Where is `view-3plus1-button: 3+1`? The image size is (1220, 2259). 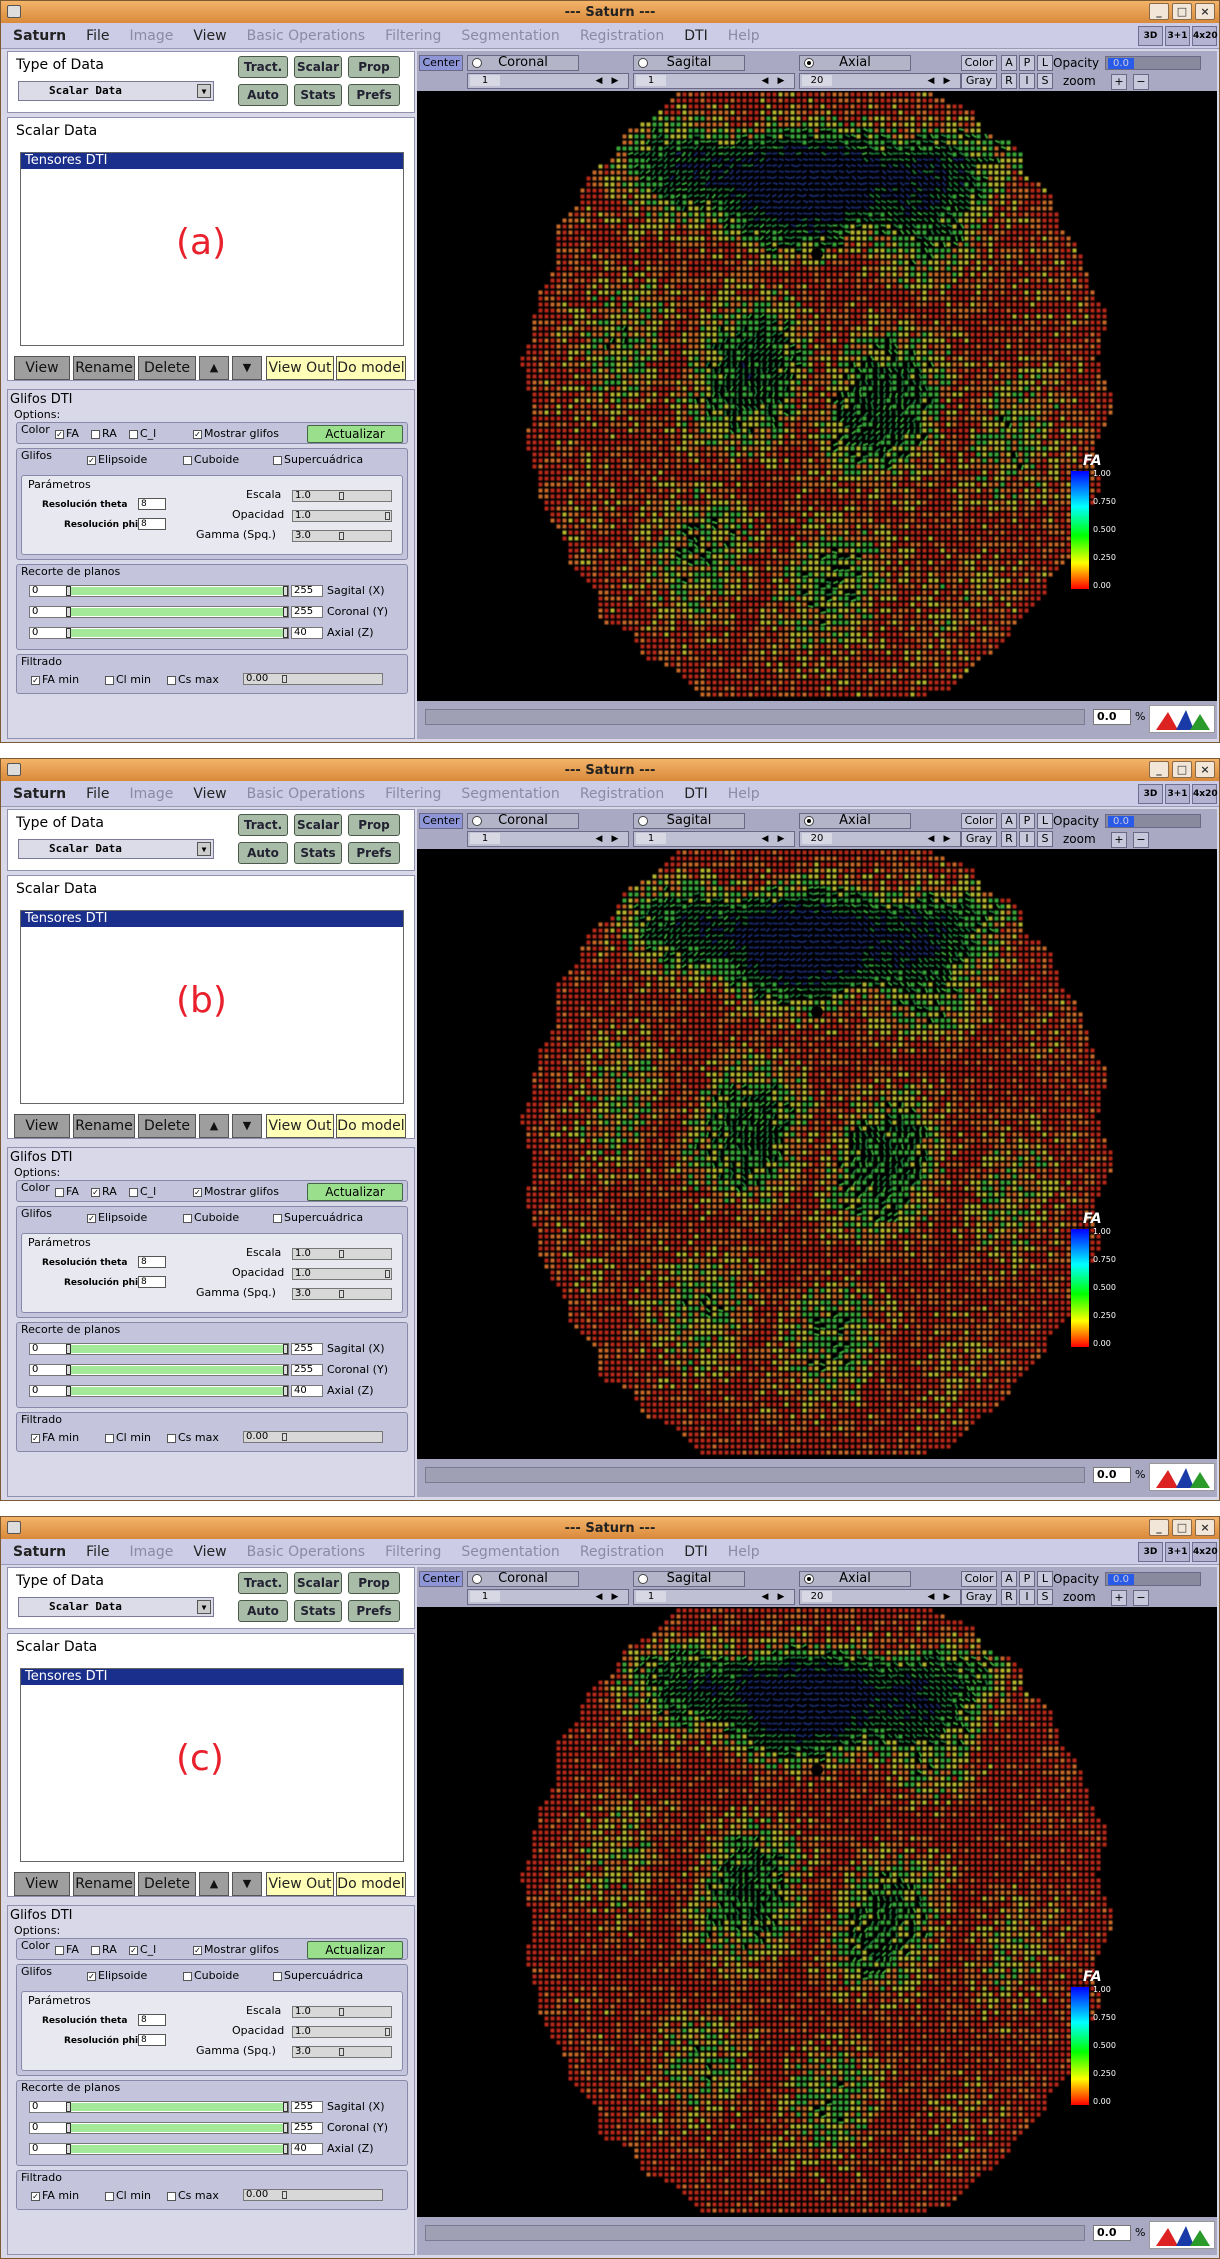
view-3plus1-button: 3+1 is located at coordinates (1177, 1552).